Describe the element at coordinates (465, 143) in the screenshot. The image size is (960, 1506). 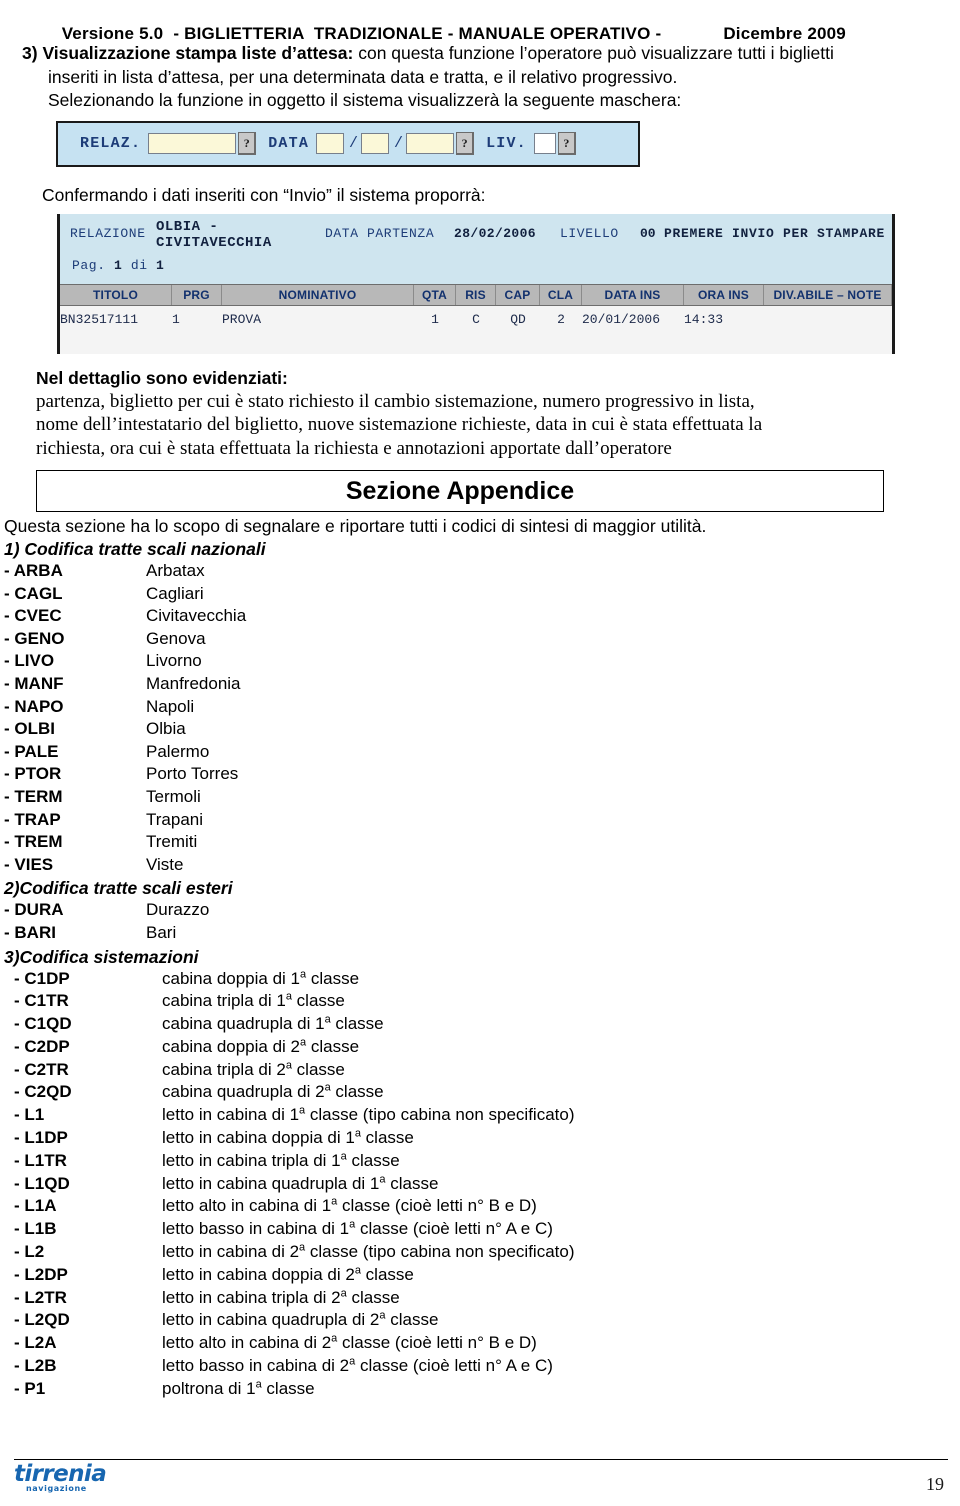
I see `mask-data-help-icon: ?` at that location.